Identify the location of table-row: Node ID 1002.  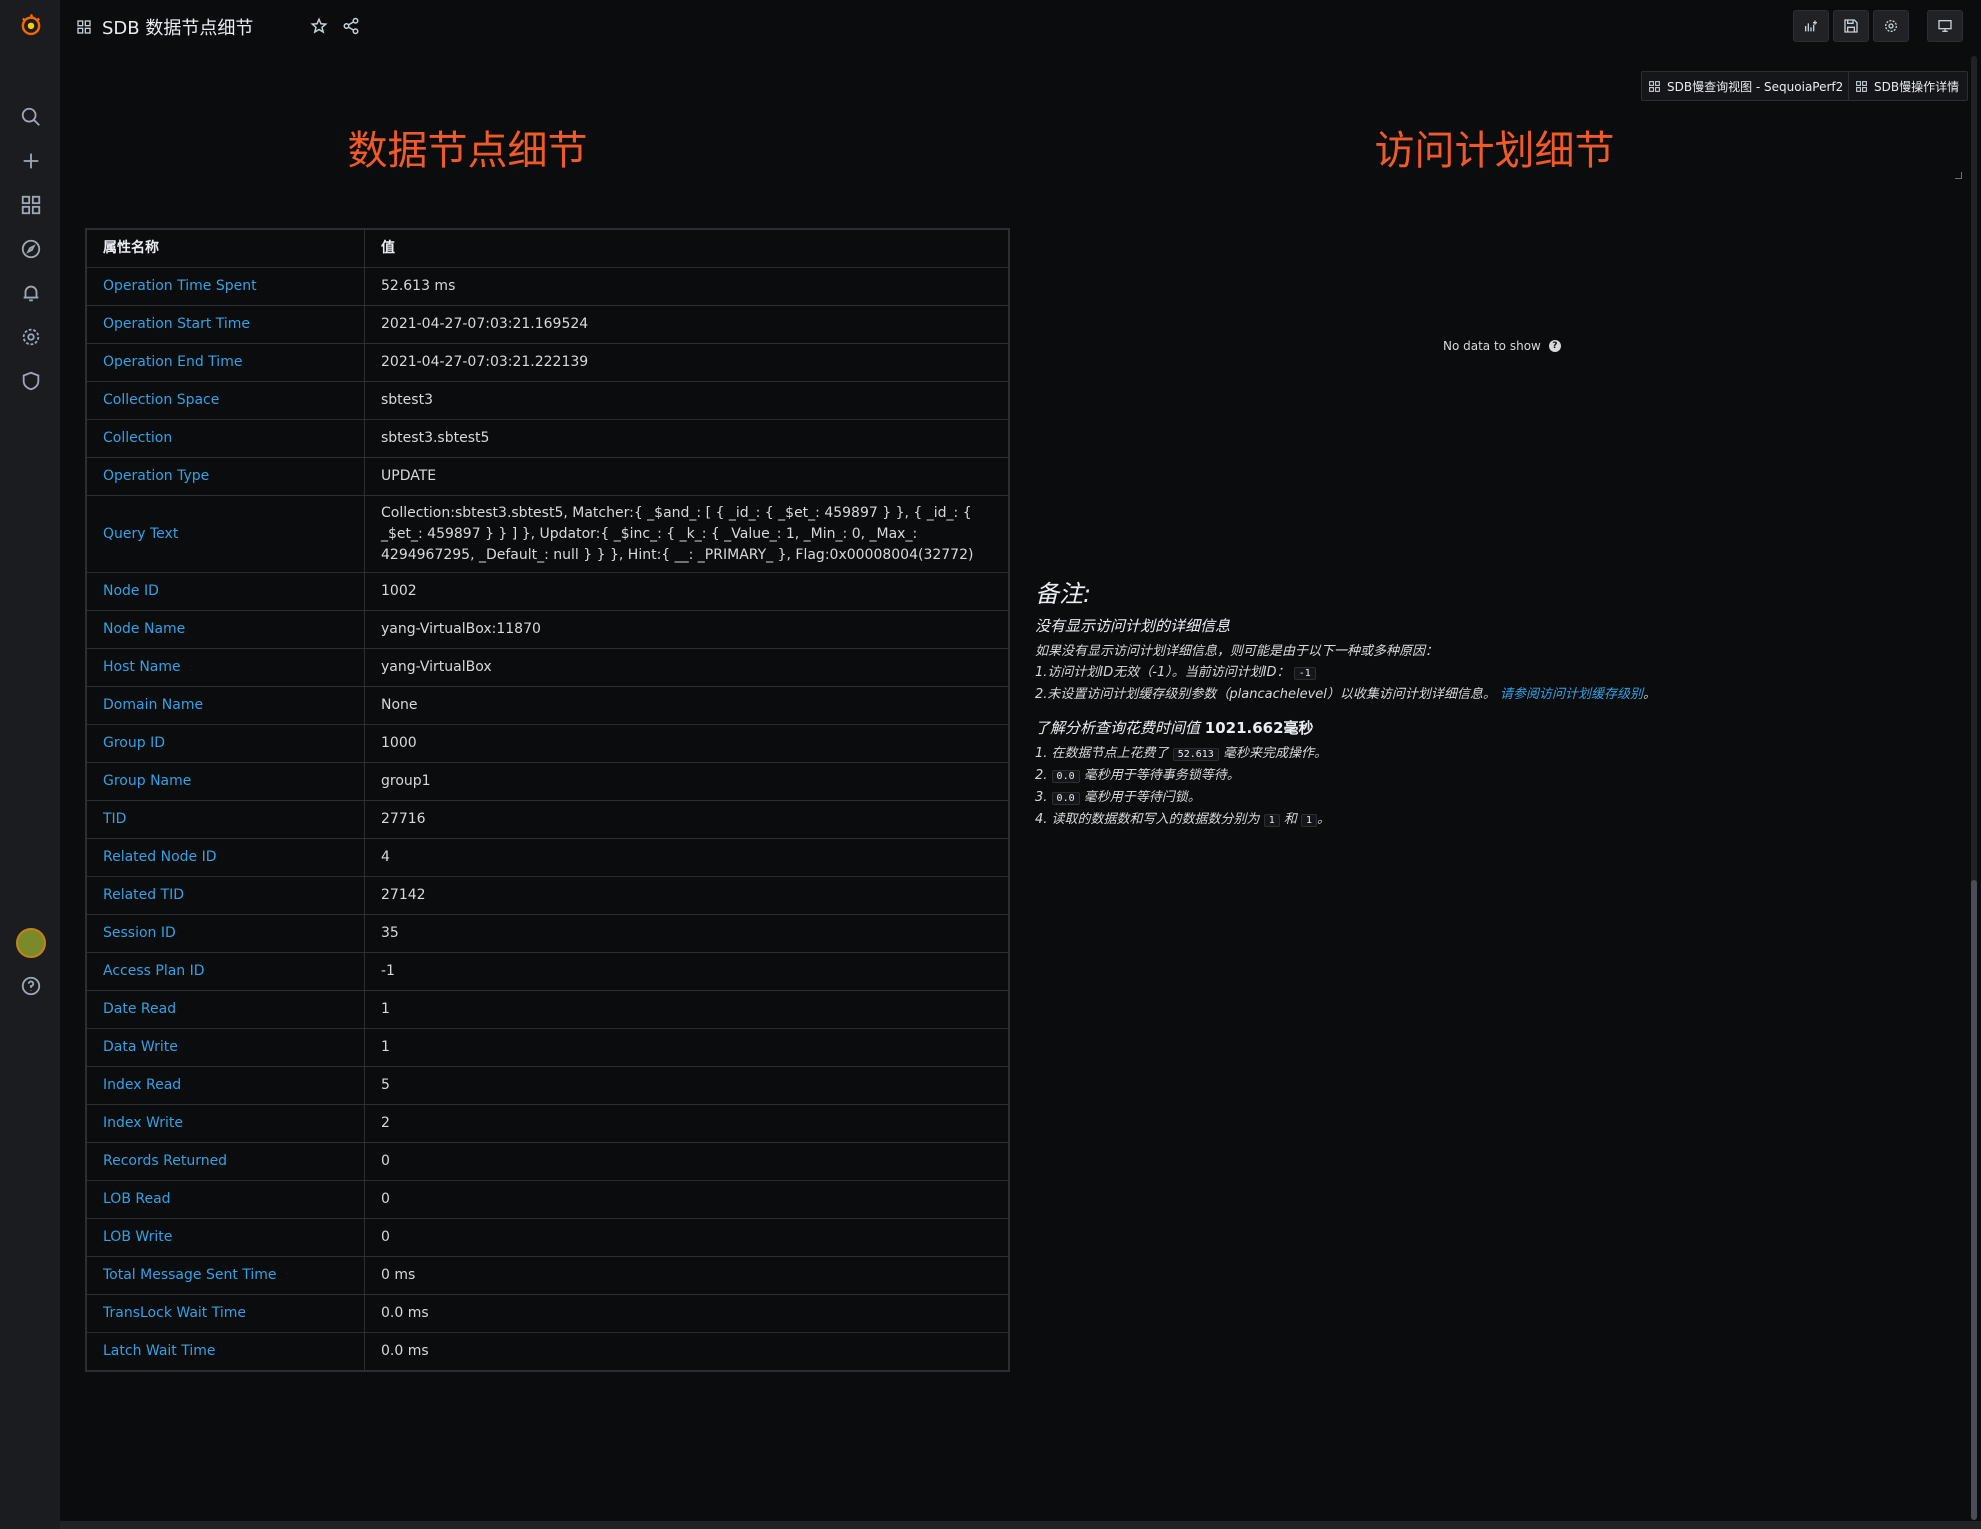
(547, 591).